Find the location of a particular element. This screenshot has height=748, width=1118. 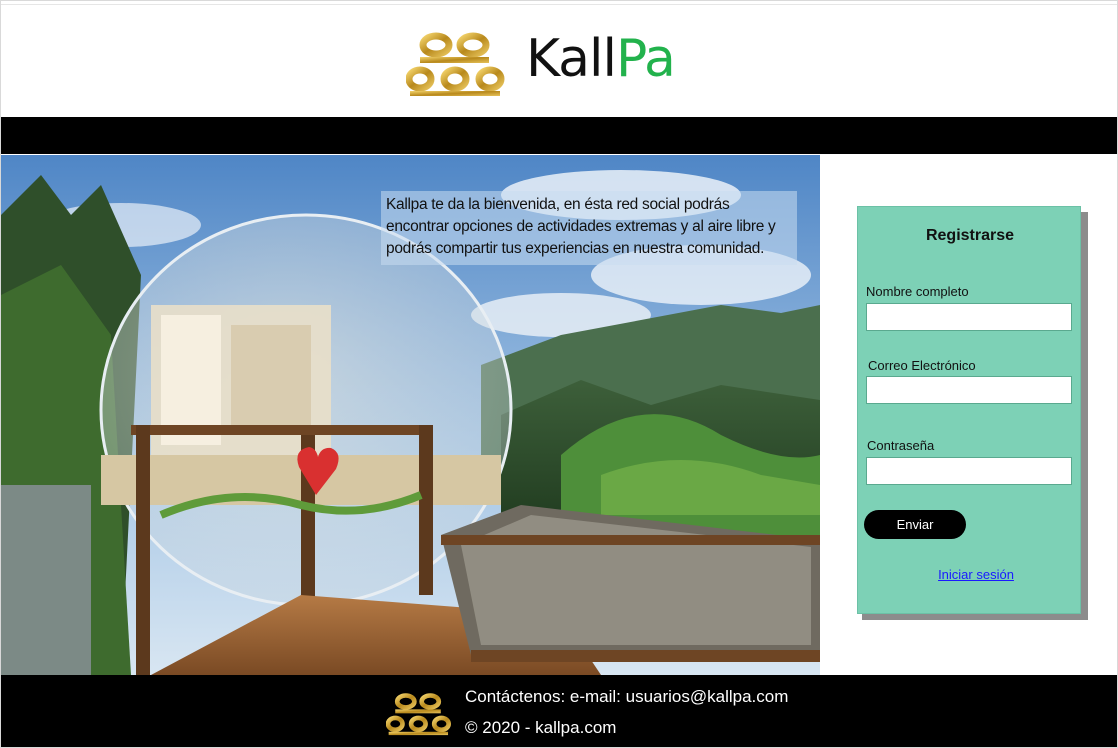

brand-name-part2: Pa is located at coordinates (645, 59).